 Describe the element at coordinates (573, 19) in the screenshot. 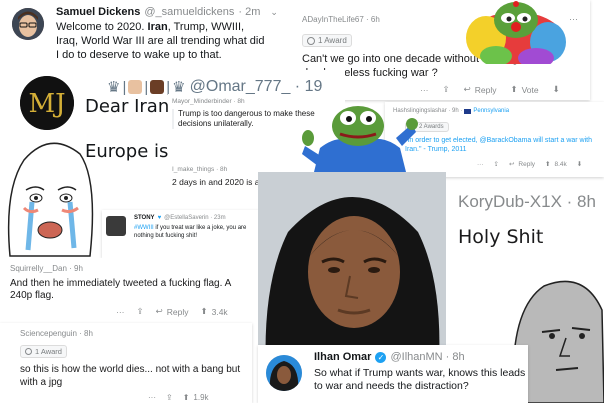

I see `more-icon: ···` at that location.